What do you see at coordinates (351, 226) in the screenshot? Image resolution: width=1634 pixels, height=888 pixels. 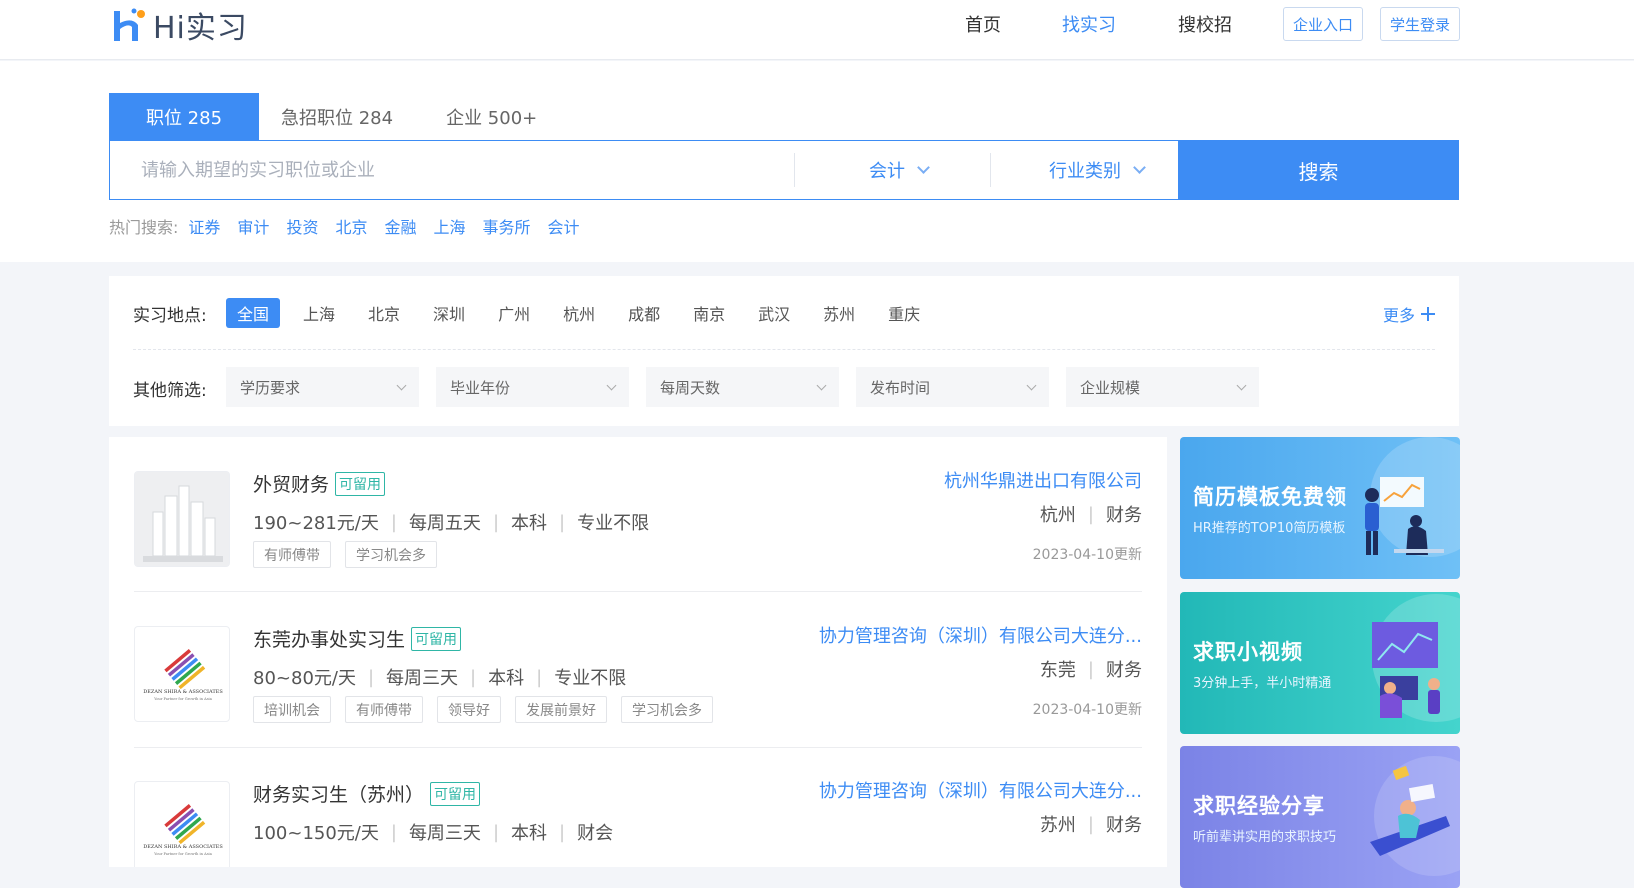 I see `hot-search-item: 北京` at bounding box center [351, 226].